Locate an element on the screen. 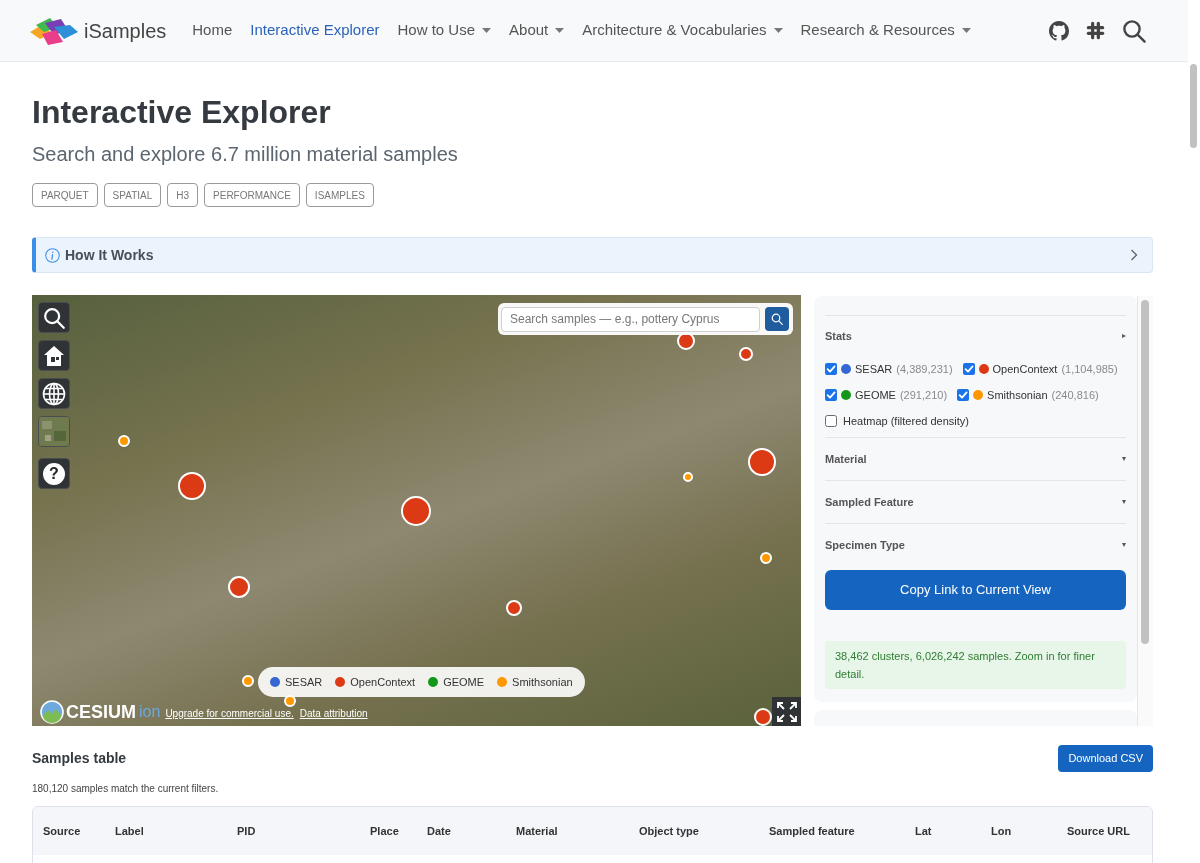  tag: ISAMPLES is located at coordinates (339, 195).